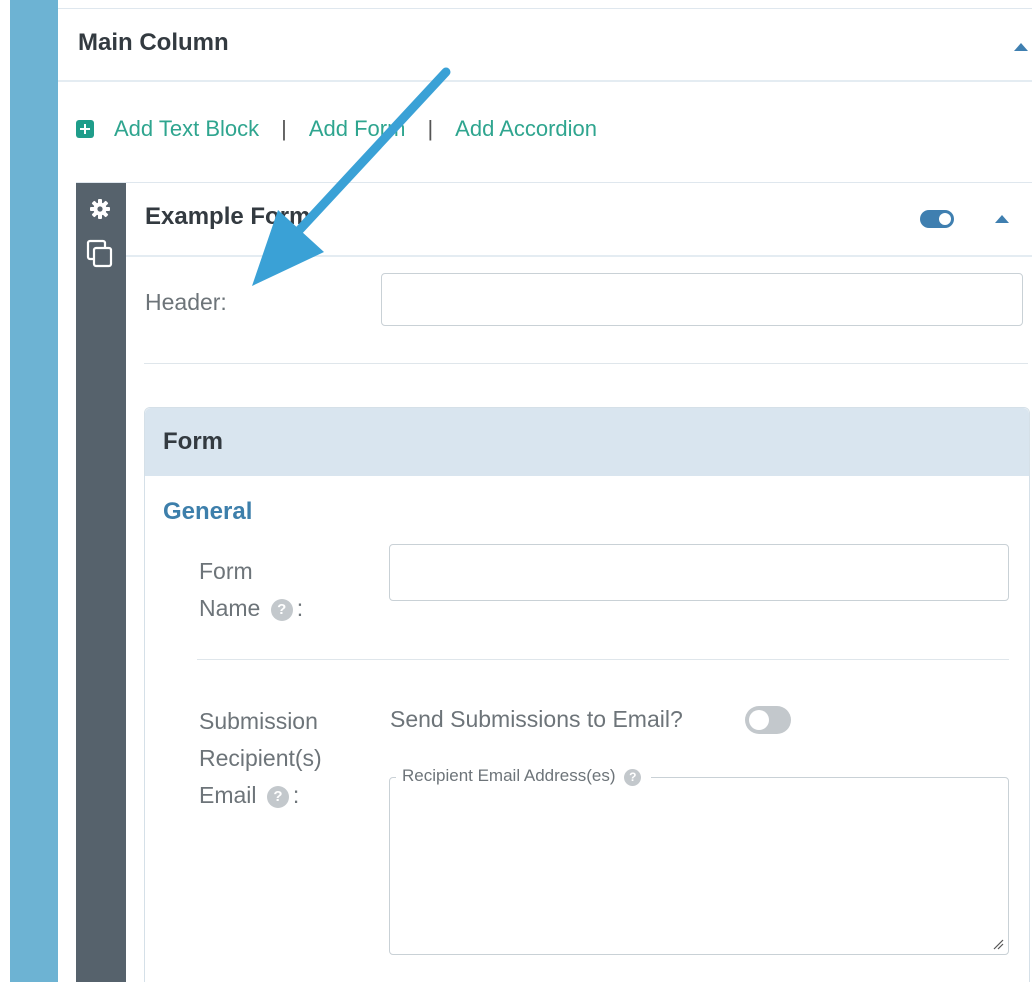  What do you see at coordinates (186, 302) in the screenshot?
I see `header-label: Header:` at bounding box center [186, 302].